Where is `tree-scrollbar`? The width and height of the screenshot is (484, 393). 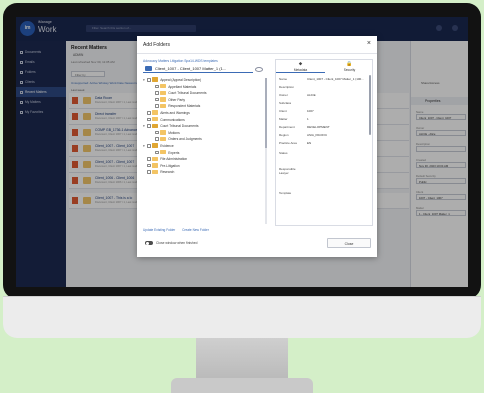 tree-scrollbar is located at coordinates (266, 151).